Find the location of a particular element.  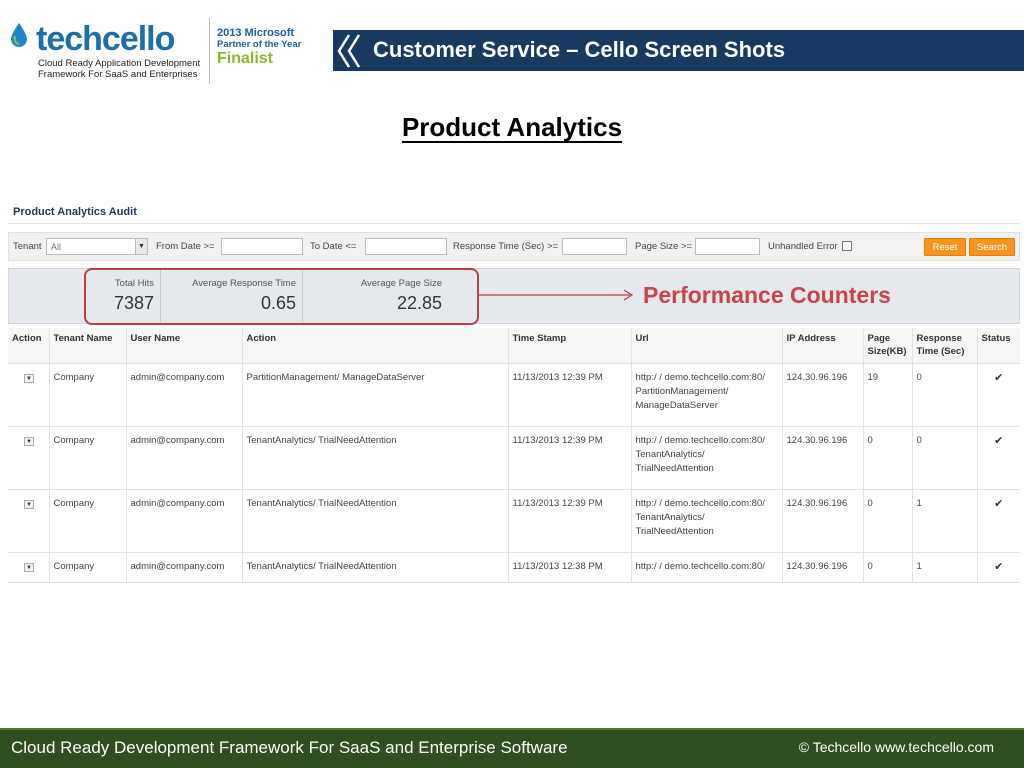

search-button: Search is located at coordinates (992, 247).